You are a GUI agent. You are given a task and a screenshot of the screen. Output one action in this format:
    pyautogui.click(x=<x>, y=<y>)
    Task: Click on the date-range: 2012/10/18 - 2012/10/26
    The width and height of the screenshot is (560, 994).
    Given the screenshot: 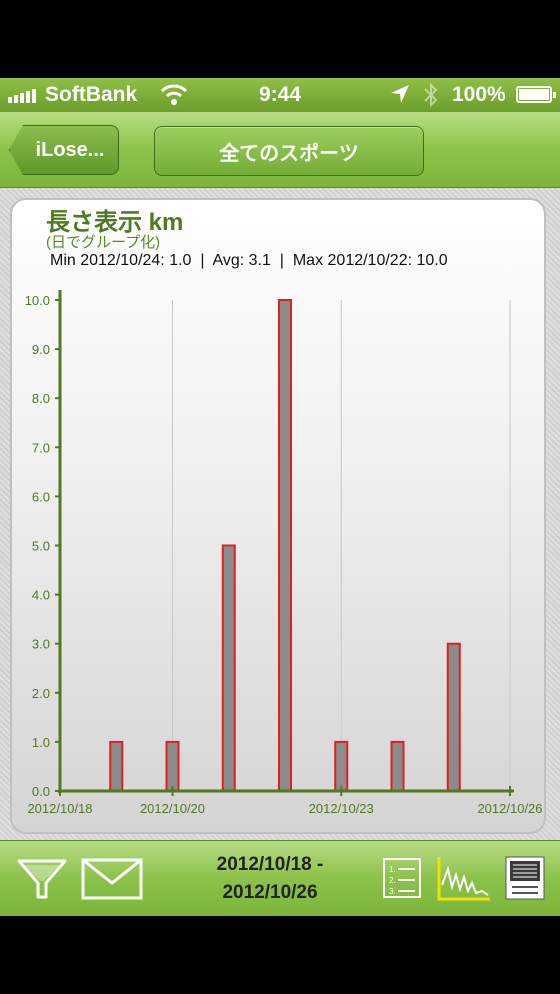 What is the action you would take?
    pyautogui.click(x=270, y=879)
    